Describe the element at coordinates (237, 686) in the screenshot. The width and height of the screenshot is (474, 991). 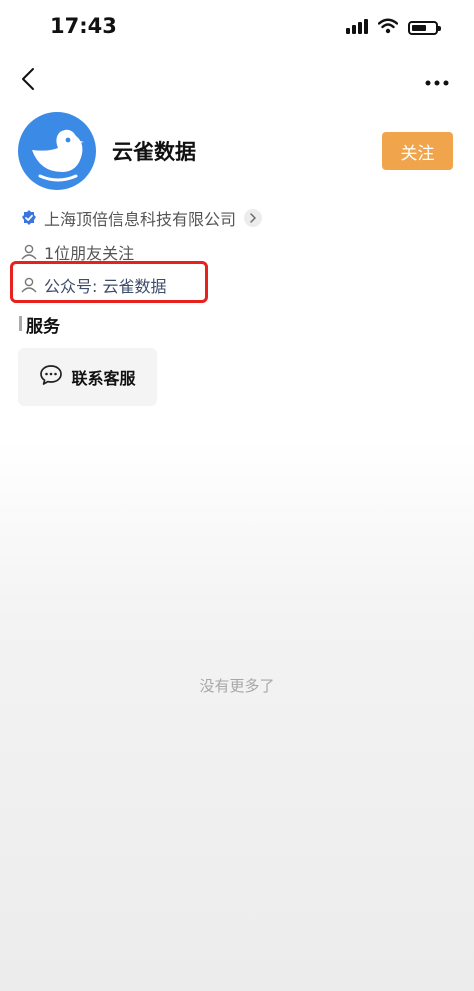
I see `no-more-text: 没有更多了` at that location.